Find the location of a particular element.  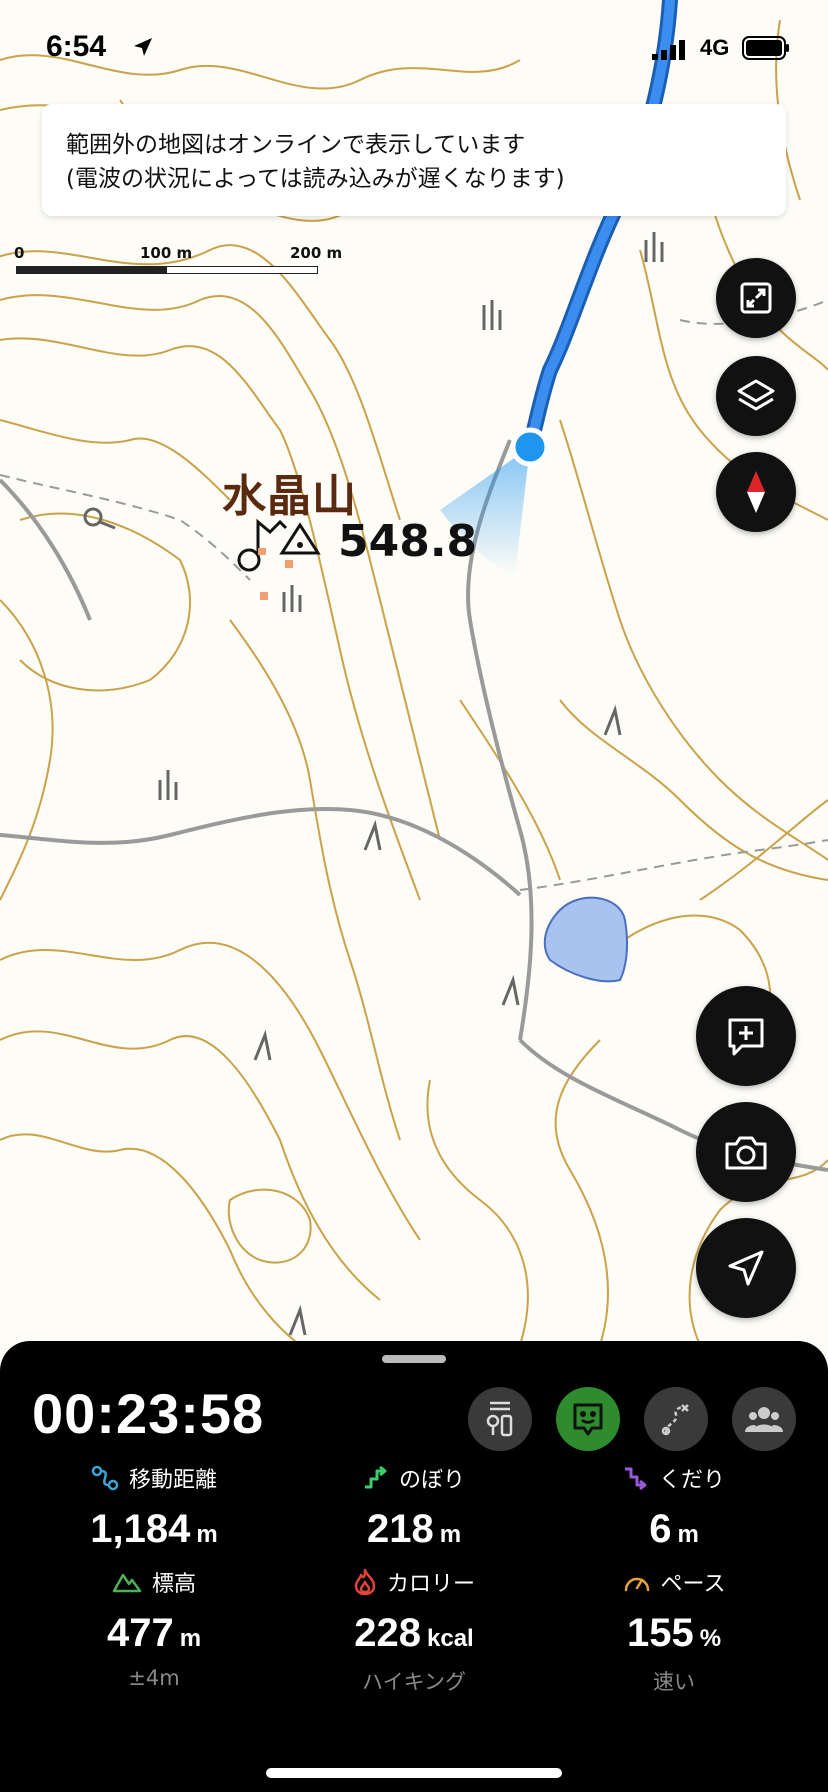

elapsed-timer: 00:23:58 is located at coordinates (148, 1413).